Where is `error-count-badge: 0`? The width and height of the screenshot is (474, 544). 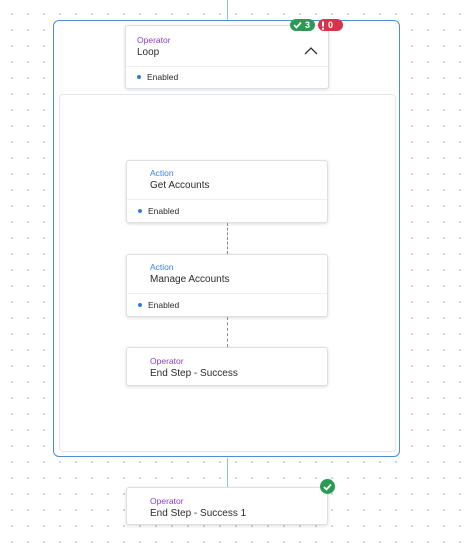
error-count-badge: 0 is located at coordinates (330, 25).